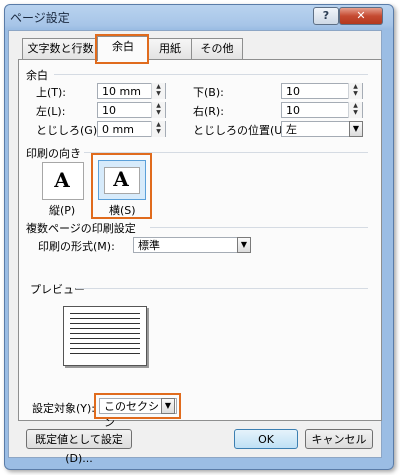  Describe the element at coordinates (170, 48) in the screenshot. I see `tab-paper: 用紙` at that location.